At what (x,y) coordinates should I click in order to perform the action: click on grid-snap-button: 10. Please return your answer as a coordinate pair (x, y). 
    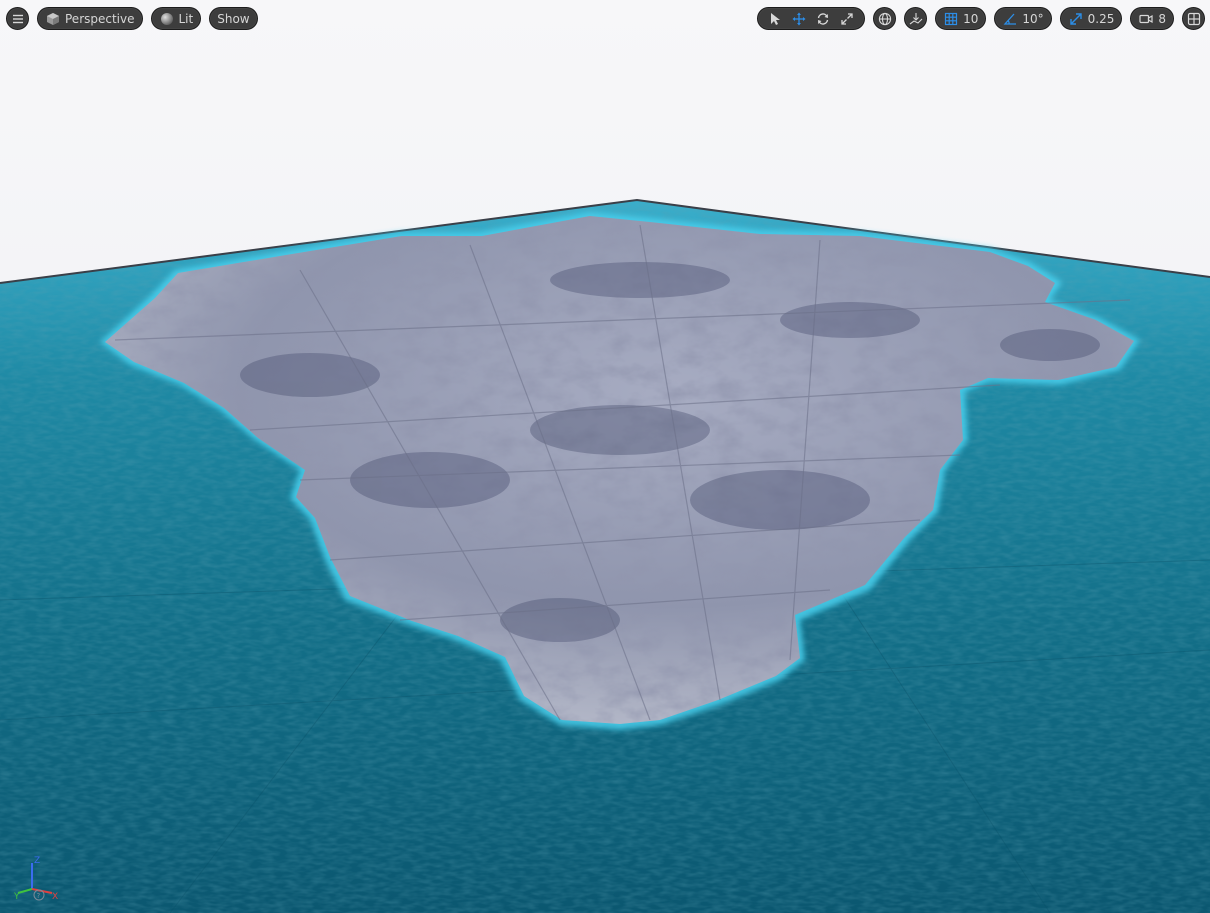
    Looking at the image, I should click on (961, 18).